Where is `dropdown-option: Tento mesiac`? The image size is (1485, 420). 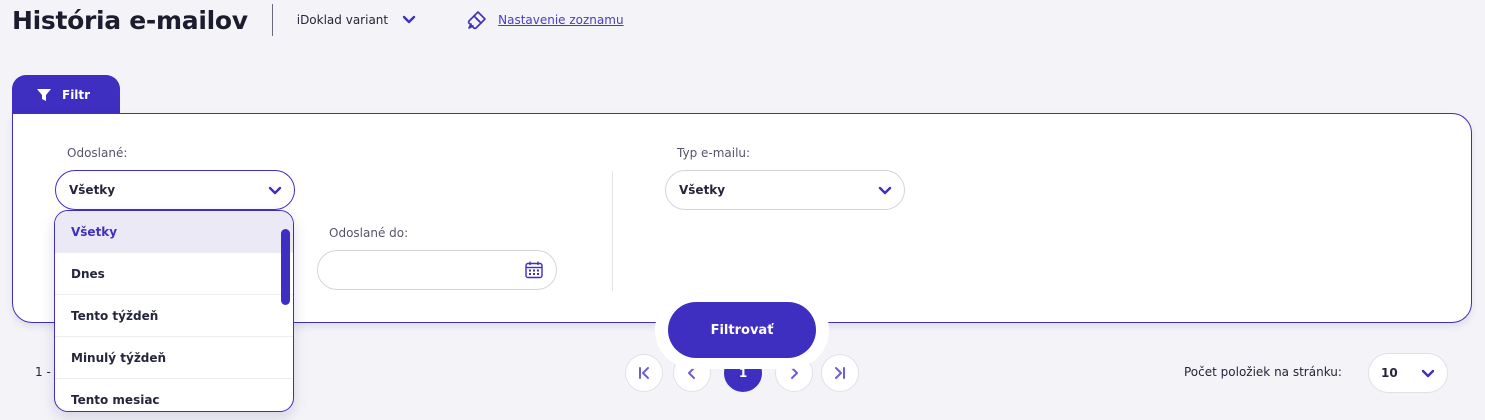 dropdown-option: Tento mesiac is located at coordinates (174, 395).